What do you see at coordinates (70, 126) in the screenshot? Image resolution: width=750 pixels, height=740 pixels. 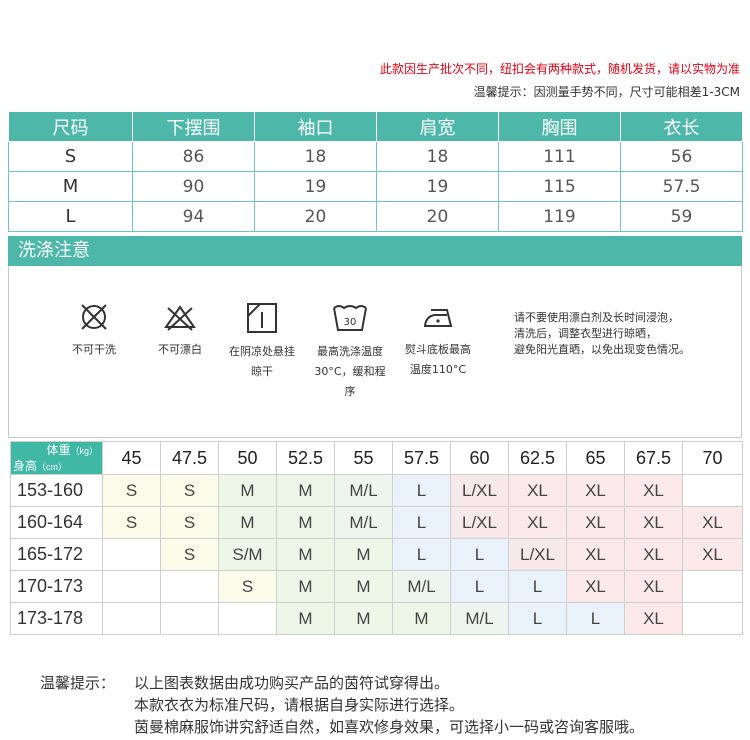 I see `col-header-size: 尺码` at bounding box center [70, 126].